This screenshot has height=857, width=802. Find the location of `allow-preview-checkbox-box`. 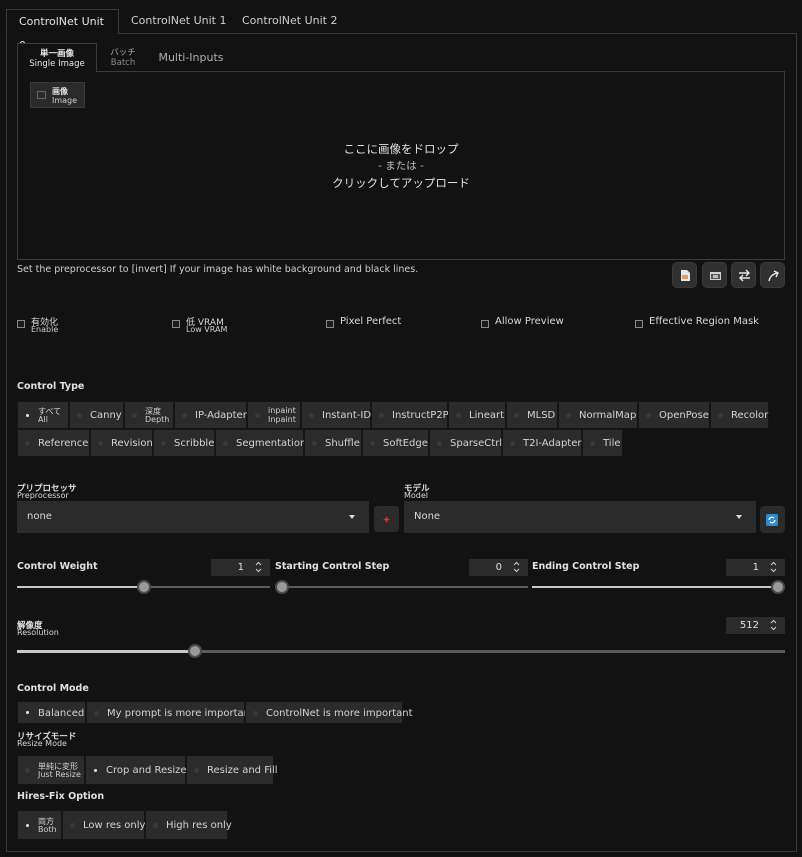

allow-preview-checkbox-box is located at coordinates (485, 324).